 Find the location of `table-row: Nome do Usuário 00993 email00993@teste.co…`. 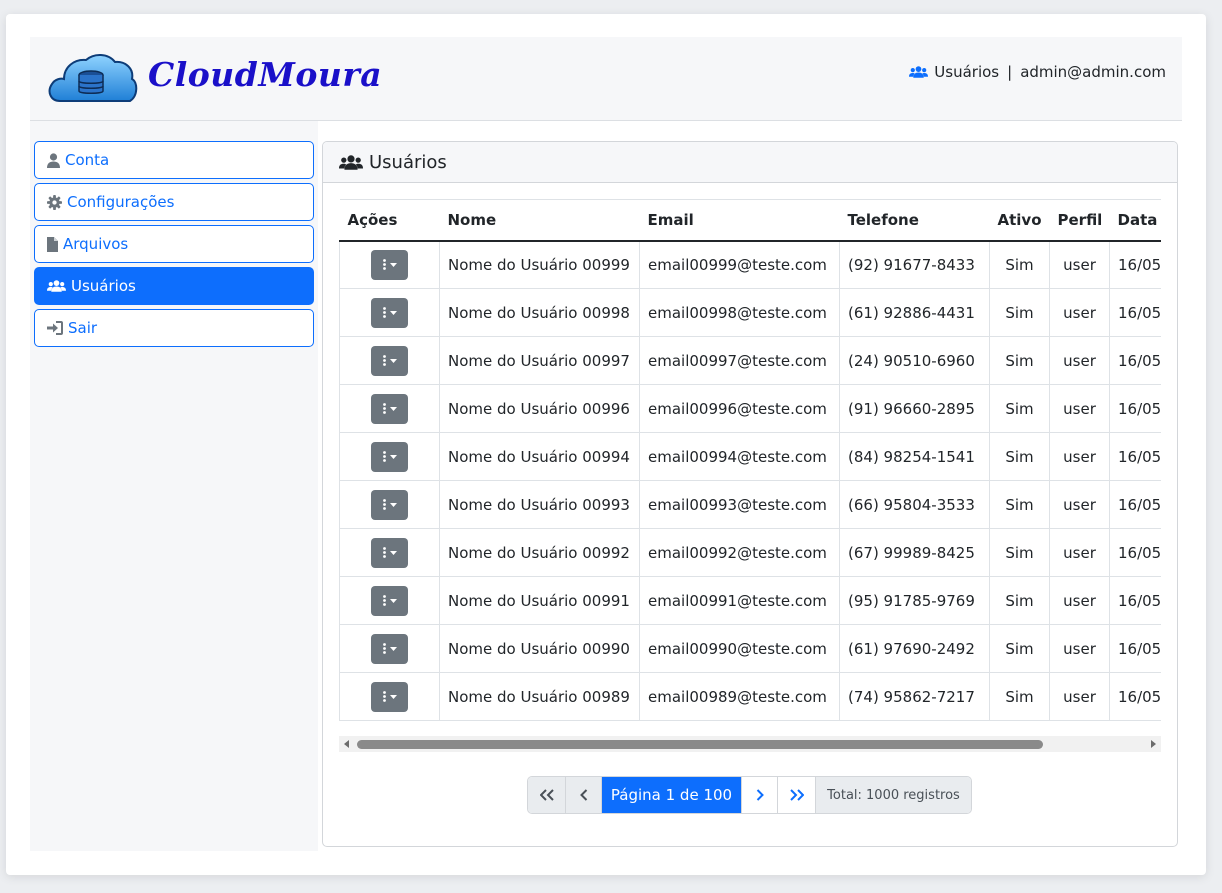

table-row: Nome do Usuário 00993 email00993@teste.co… is located at coordinates (750, 504).